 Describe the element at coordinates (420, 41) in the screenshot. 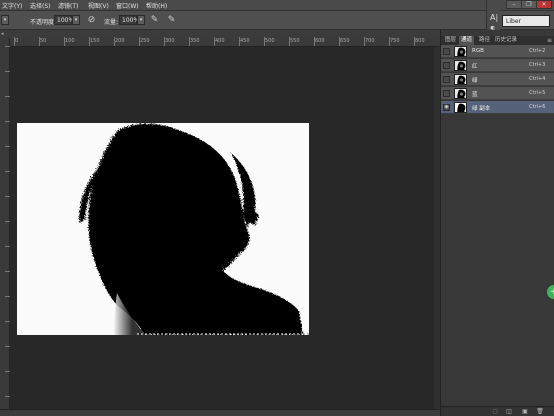

I see `ruler-mark-label: 800` at that location.